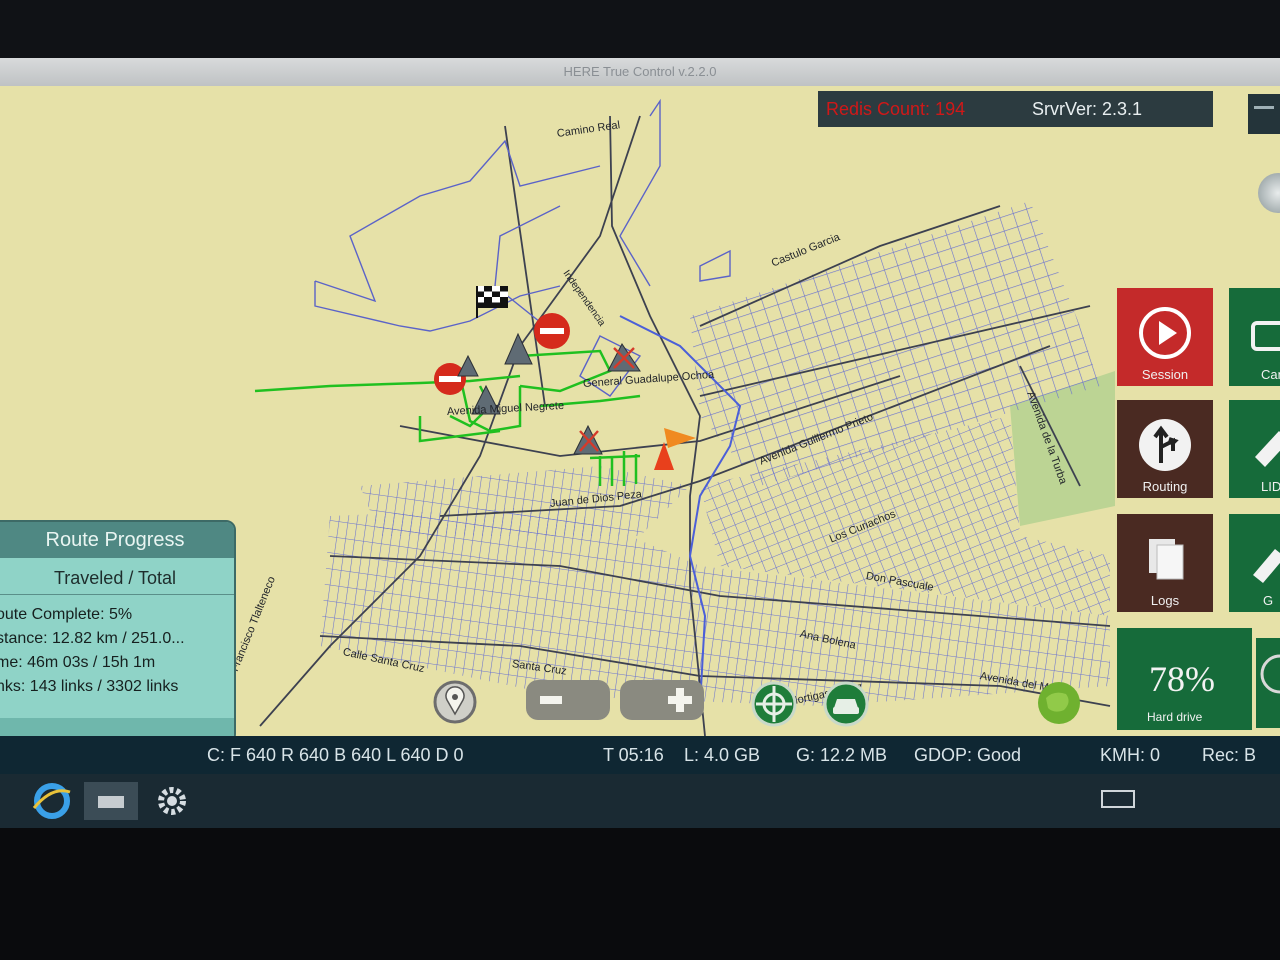  I want to click on system-tray, so click(1185, 799).